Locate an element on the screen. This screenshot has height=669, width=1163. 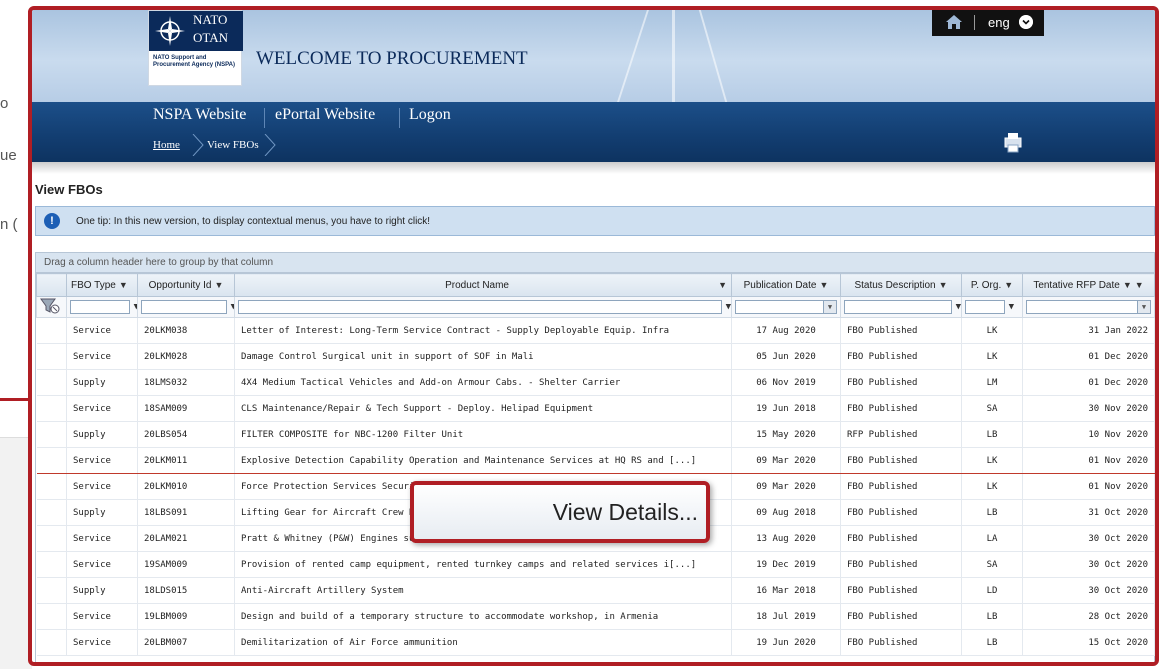
column-header-fbo-type: FBO Type ▼ is located at coordinates (102, 285).